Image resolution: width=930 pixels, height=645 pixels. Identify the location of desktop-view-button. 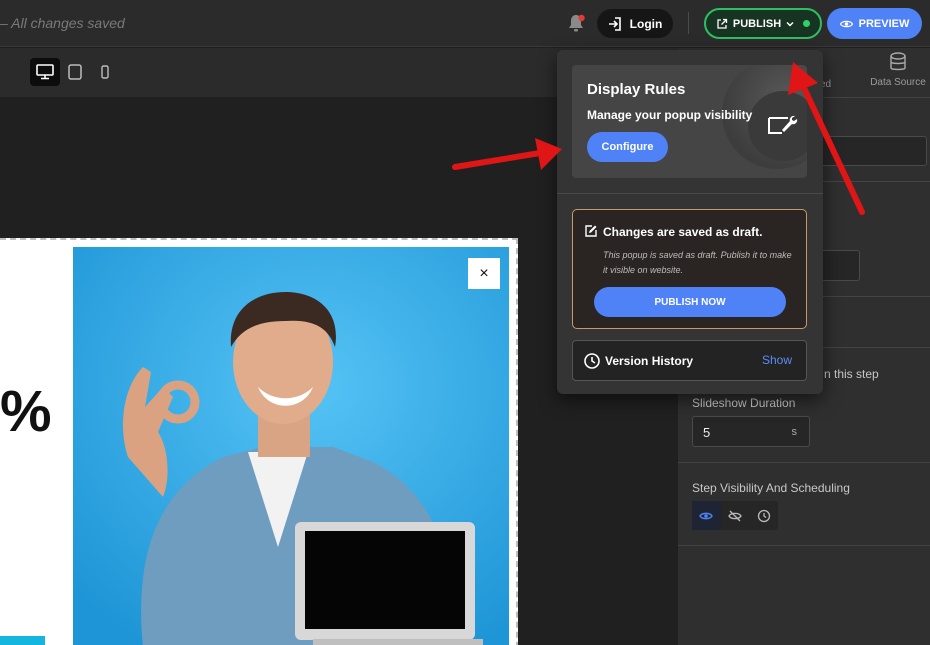
(45, 72).